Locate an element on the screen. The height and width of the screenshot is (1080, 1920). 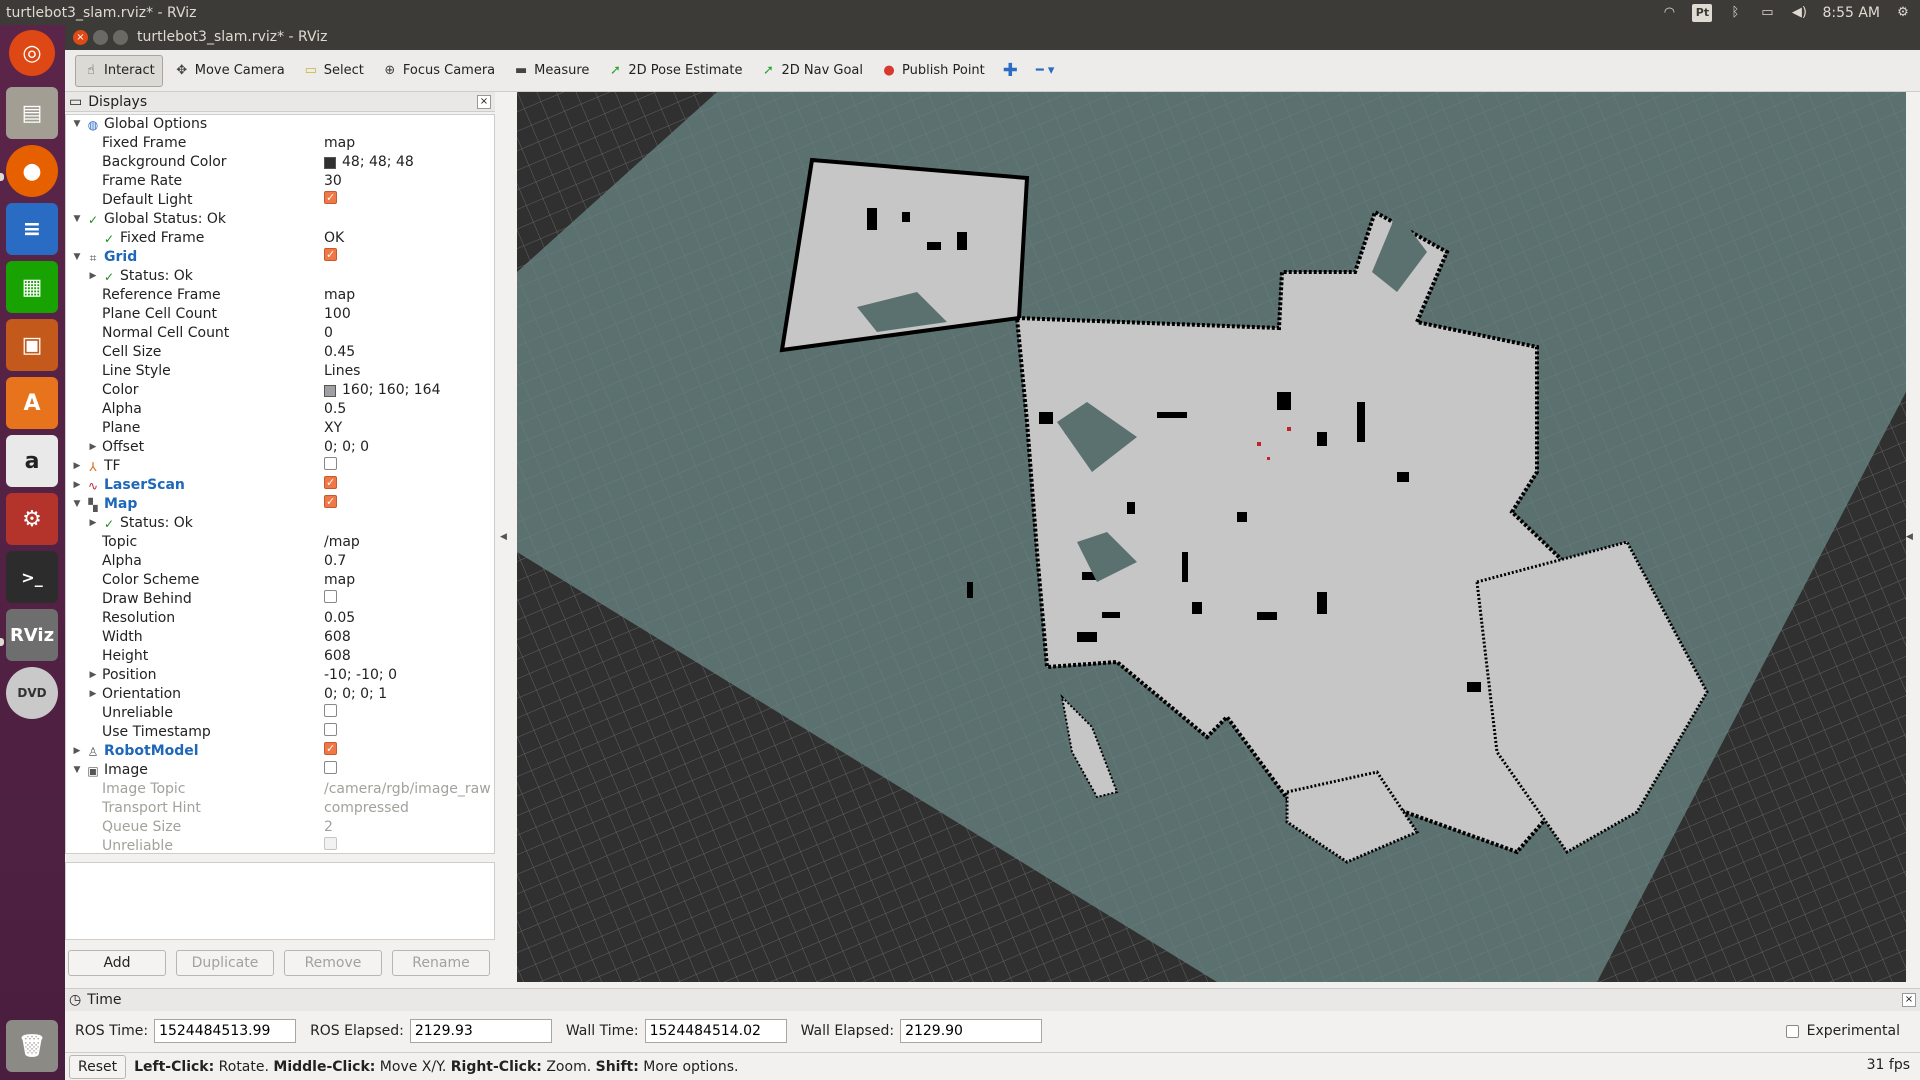
display-row-value: 0.05 is located at coordinates (339, 618).